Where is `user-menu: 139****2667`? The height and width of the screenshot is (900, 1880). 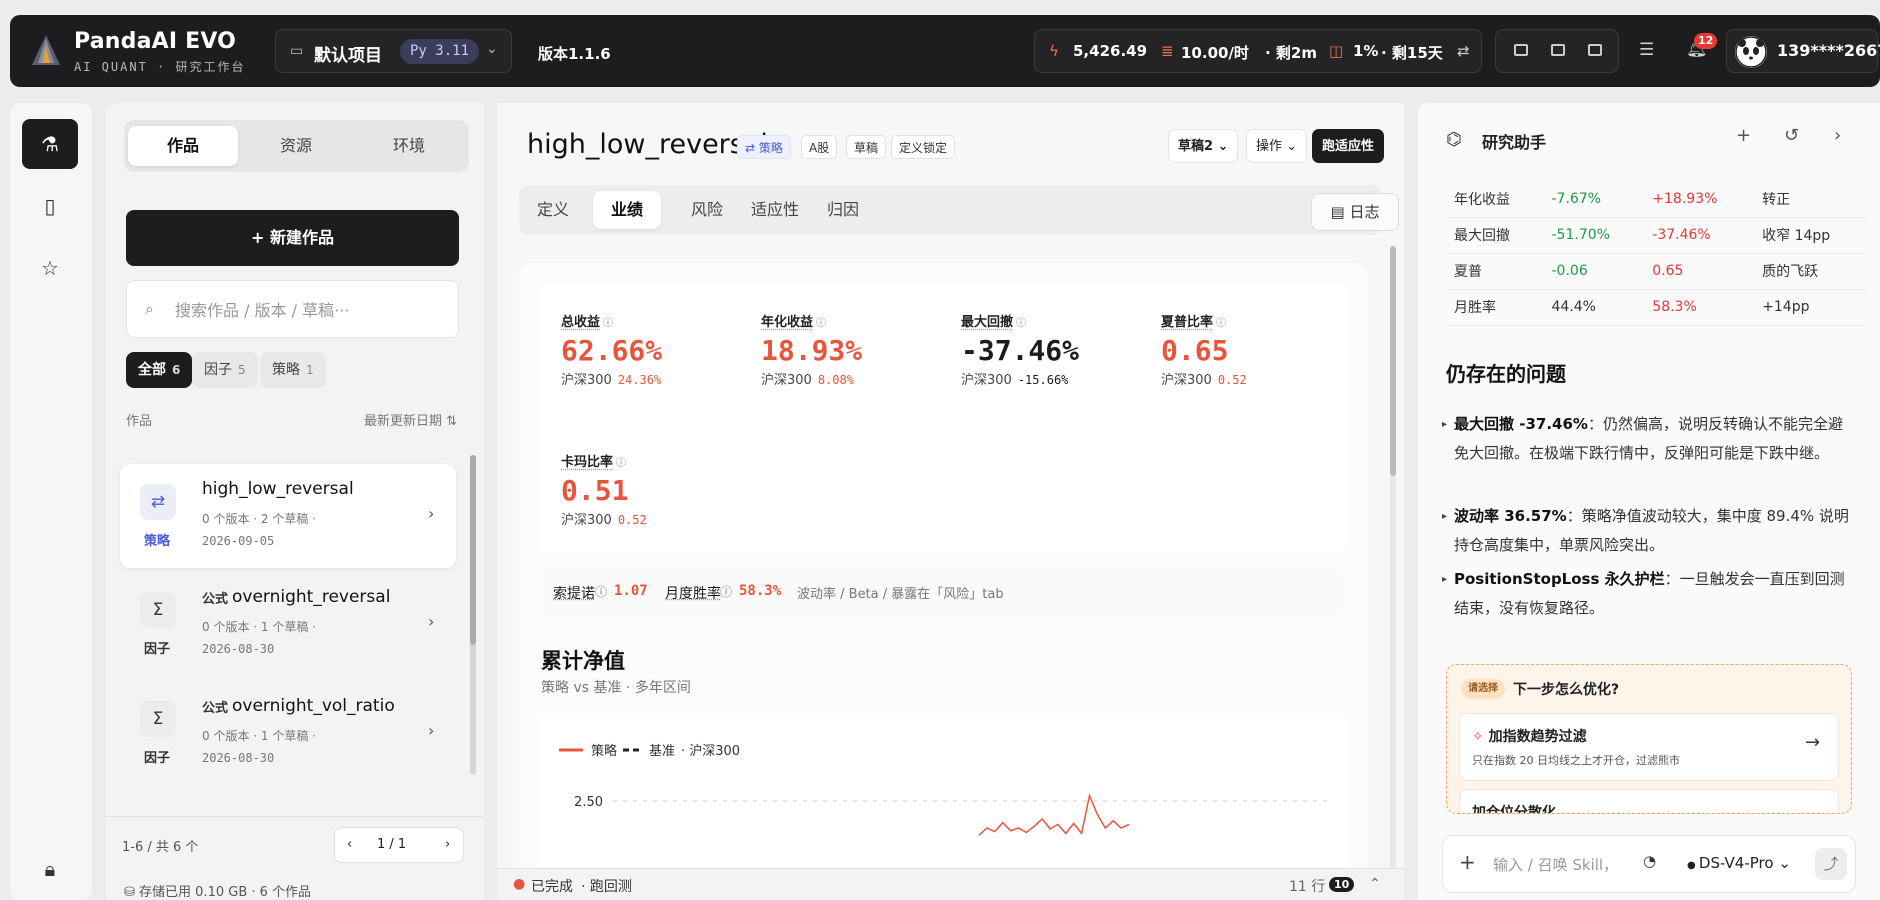
user-menu: 139****2667 is located at coordinates (1803, 51).